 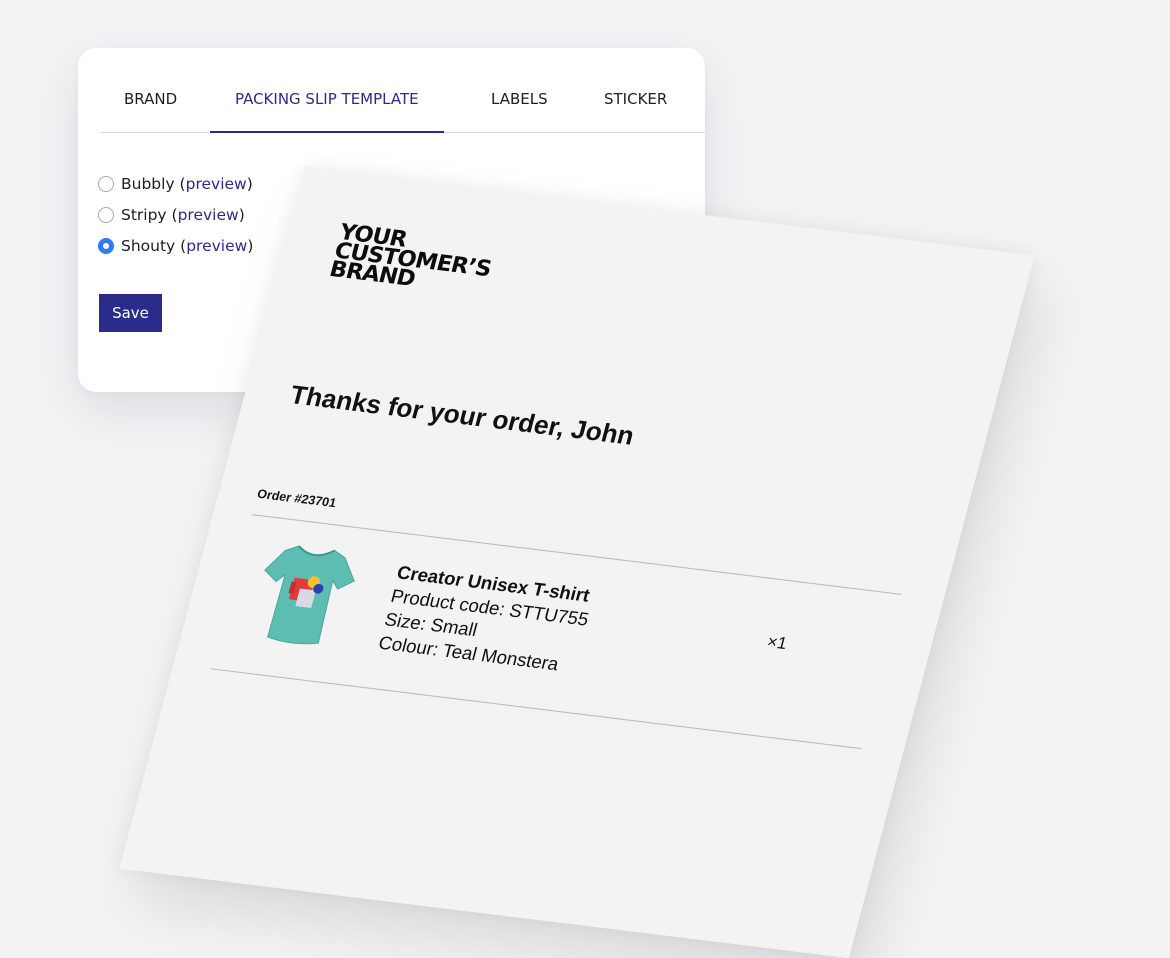 What do you see at coordinates (412, 259) in the screenshot?
I see `brand-logo: YOUR CUSTOMER’S BRAND` at bounding box center [412, 259].